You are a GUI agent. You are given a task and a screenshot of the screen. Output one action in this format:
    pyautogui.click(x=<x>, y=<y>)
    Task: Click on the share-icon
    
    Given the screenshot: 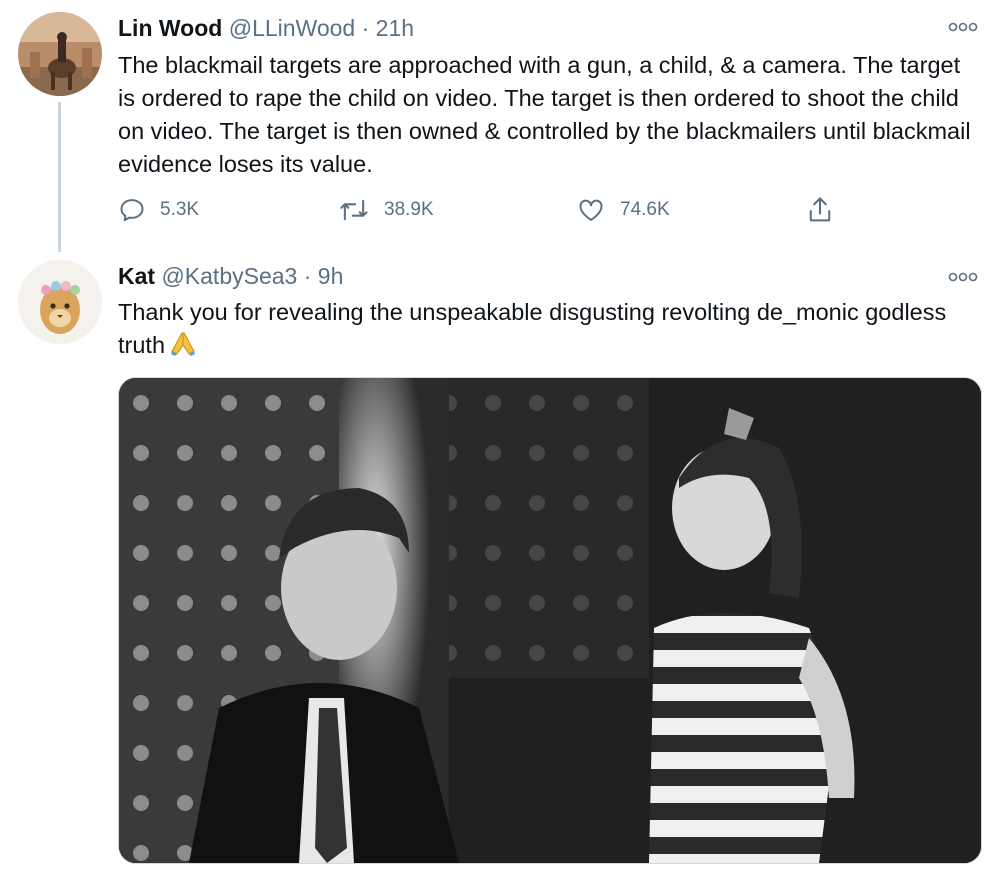 What is the action you would take?
    pyautogui.click(x=820, y=209)
    